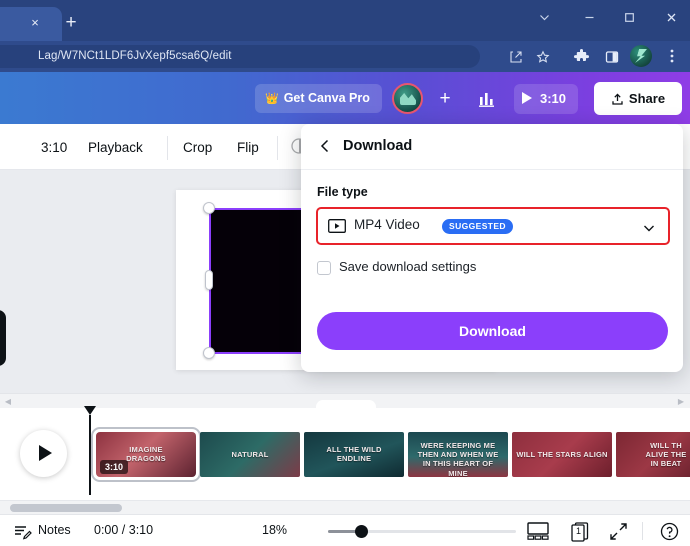  What do you see at coordinates (581, 56) in the screenshot?
I see `extensions-icon` at bounding box center [581, 56].